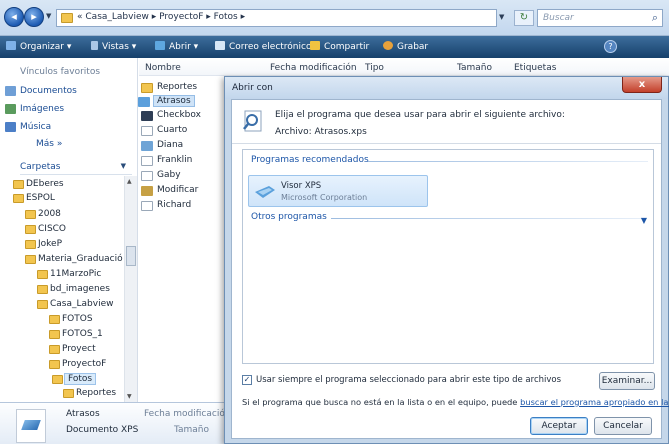 The width and height of the screenshot is (669, 444). Describe the element at coordinates (600, 18) in the screenshot. I see `search-input: Buscar ⌕` at that location.